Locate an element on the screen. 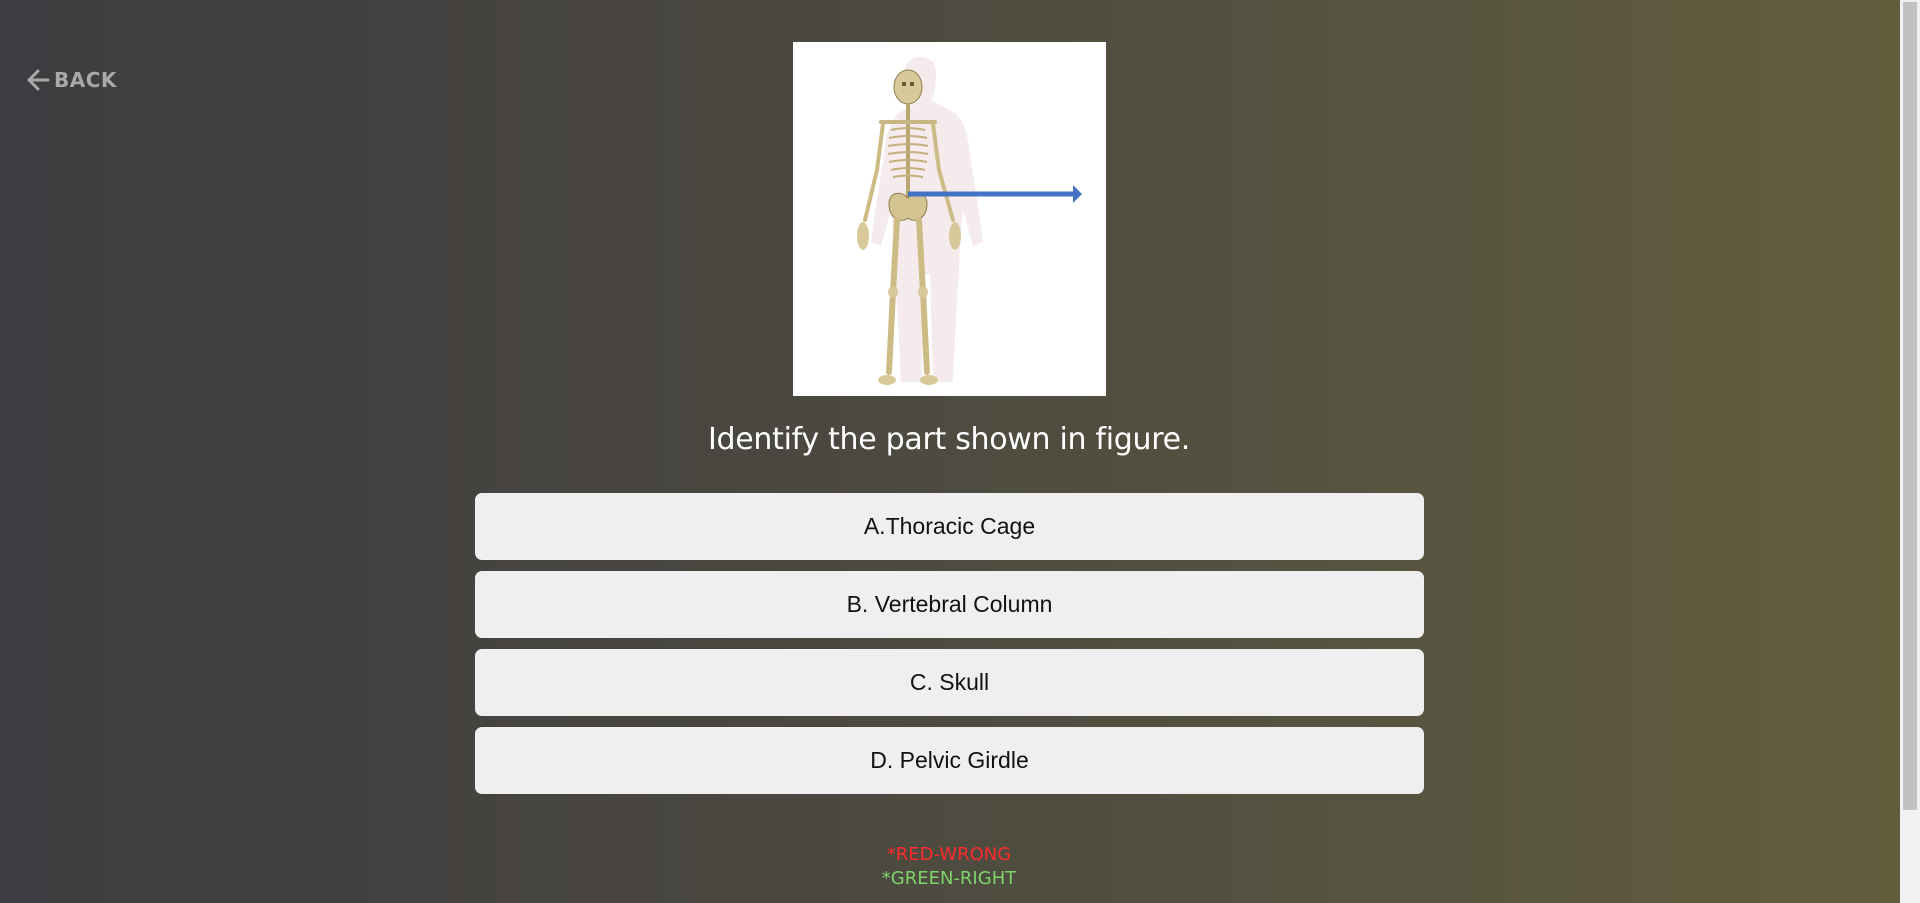 This screenshot has width=1920, height=903. option-b-button: B. Vertebral Column is located at coordinates (949, 604).